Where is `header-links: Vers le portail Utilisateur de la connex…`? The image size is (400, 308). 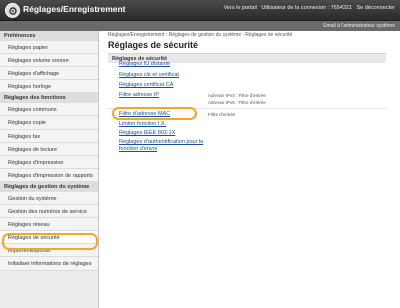 header-links: Vers le portail Utilisateur de la connex… is located at coordinates (308, 8).